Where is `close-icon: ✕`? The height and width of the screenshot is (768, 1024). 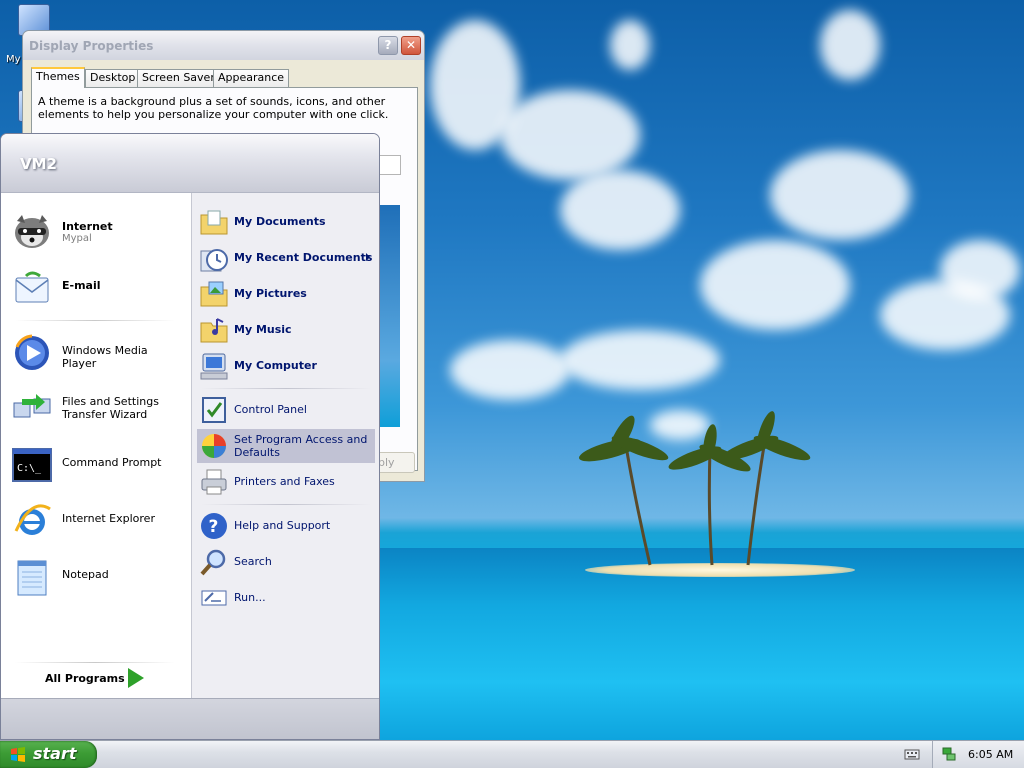
close-icon: ✕ is located at coordinates (411, 45).